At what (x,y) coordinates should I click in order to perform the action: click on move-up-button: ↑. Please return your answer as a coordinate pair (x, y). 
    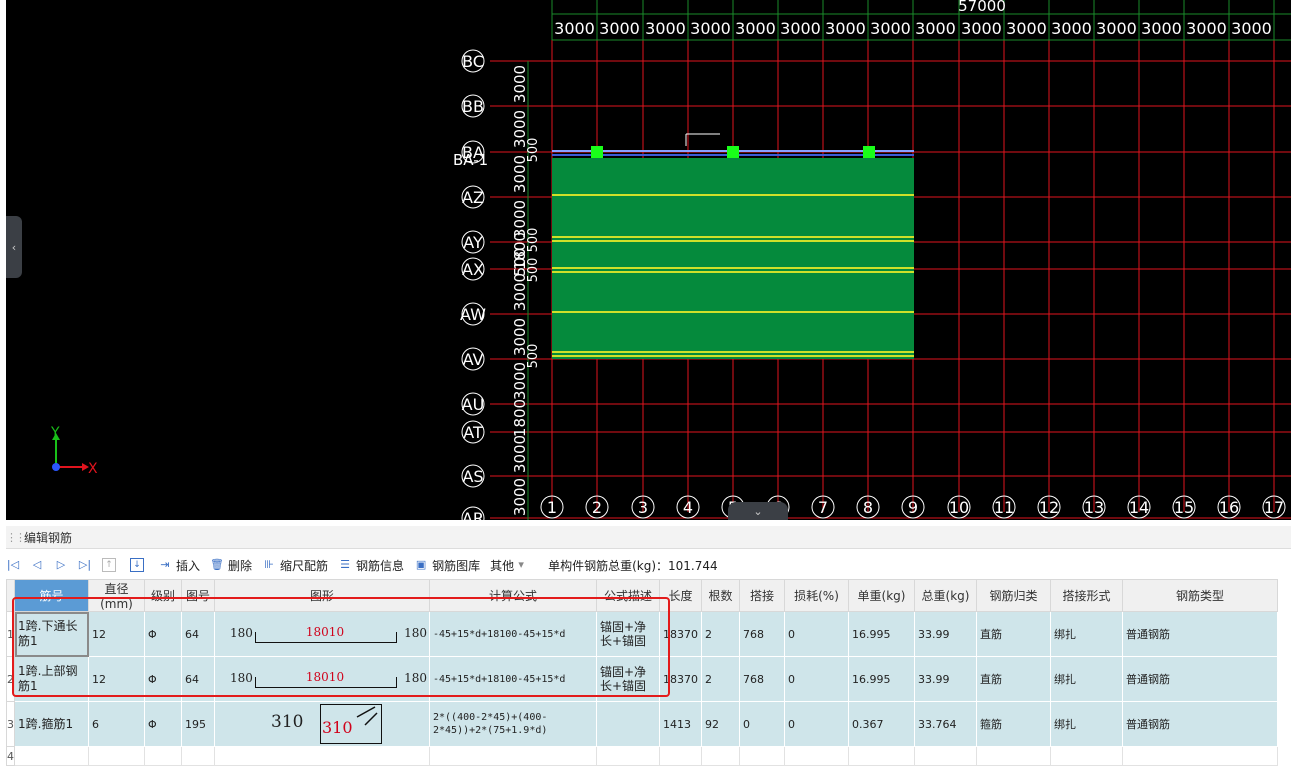
    Looking at the image, I should click on (111, 565).